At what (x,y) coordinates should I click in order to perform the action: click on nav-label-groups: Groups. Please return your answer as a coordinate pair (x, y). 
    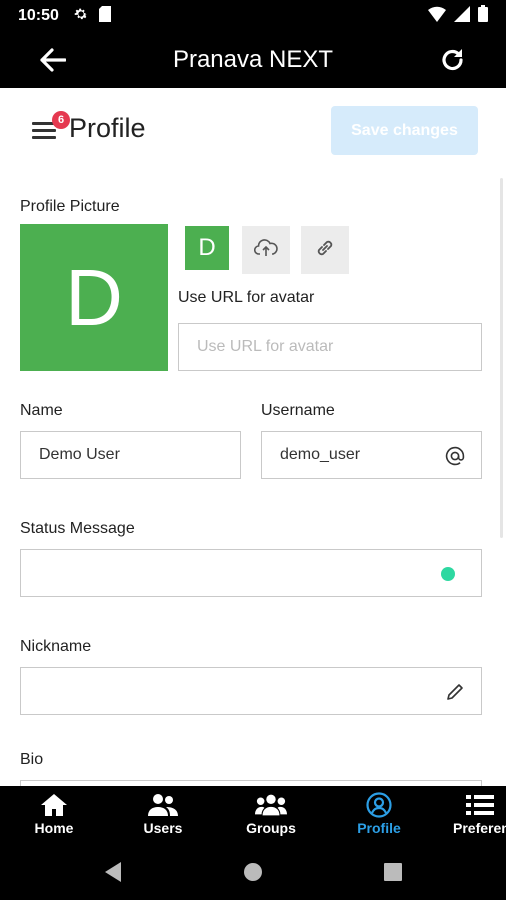
    Looking at the image, I should click on (271, 828).